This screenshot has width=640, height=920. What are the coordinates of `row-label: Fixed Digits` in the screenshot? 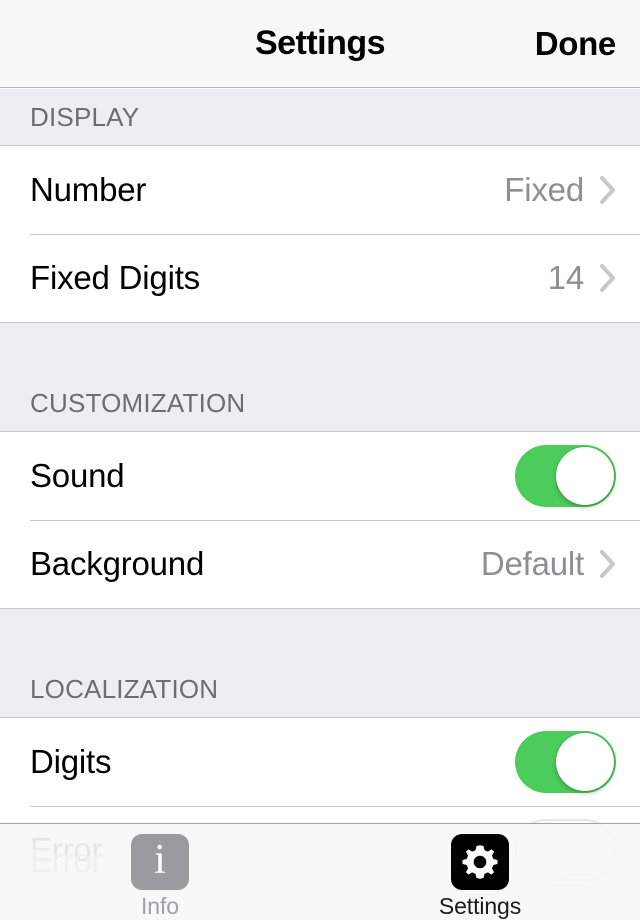 It's located at (115, 277).